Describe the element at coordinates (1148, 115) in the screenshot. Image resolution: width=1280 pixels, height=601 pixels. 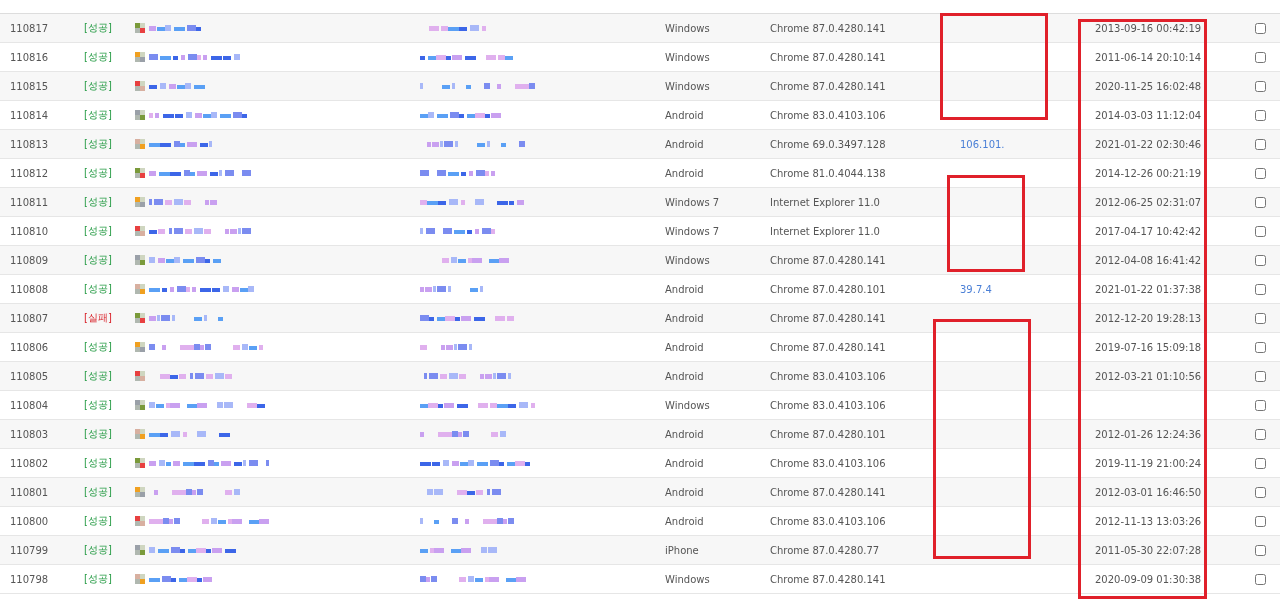
I see `login-date: 2014-03-03 11:12:04` at that location.